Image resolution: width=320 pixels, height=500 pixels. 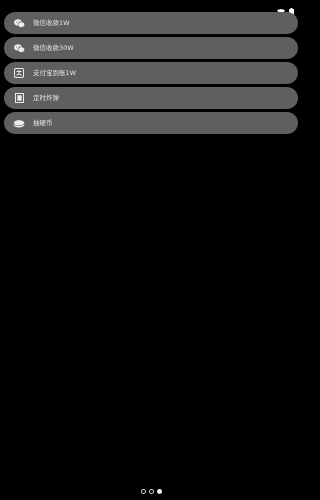 What do you see at coordinates (55, 72) in the screenshot?
I see `menu-item-label: 支付宝到账1W` at bounding box center [55, 72].